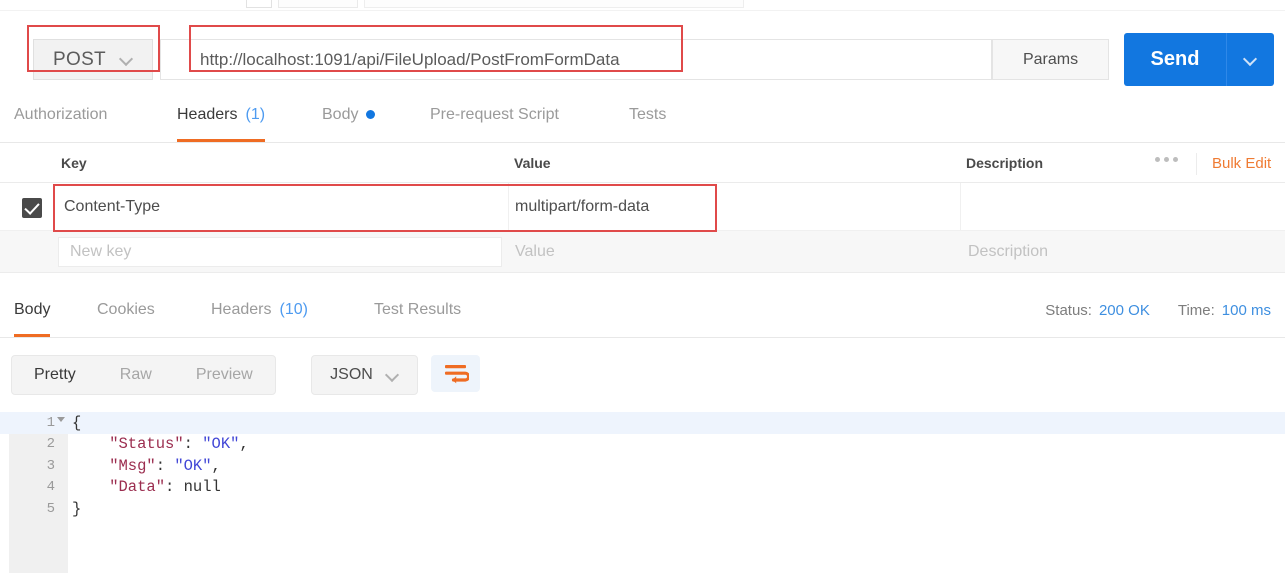  I want to click on send-options-button, so click(1250, 59).